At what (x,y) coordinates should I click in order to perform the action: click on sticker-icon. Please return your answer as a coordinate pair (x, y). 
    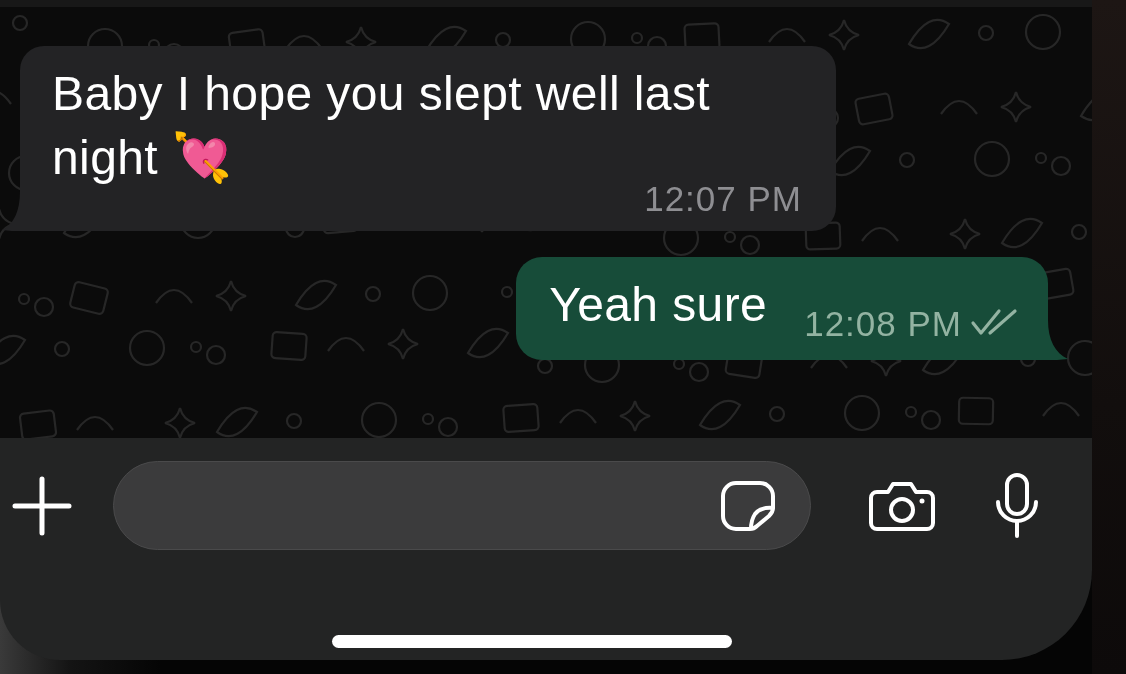
    Looking at the image, I should click on (748, 505).